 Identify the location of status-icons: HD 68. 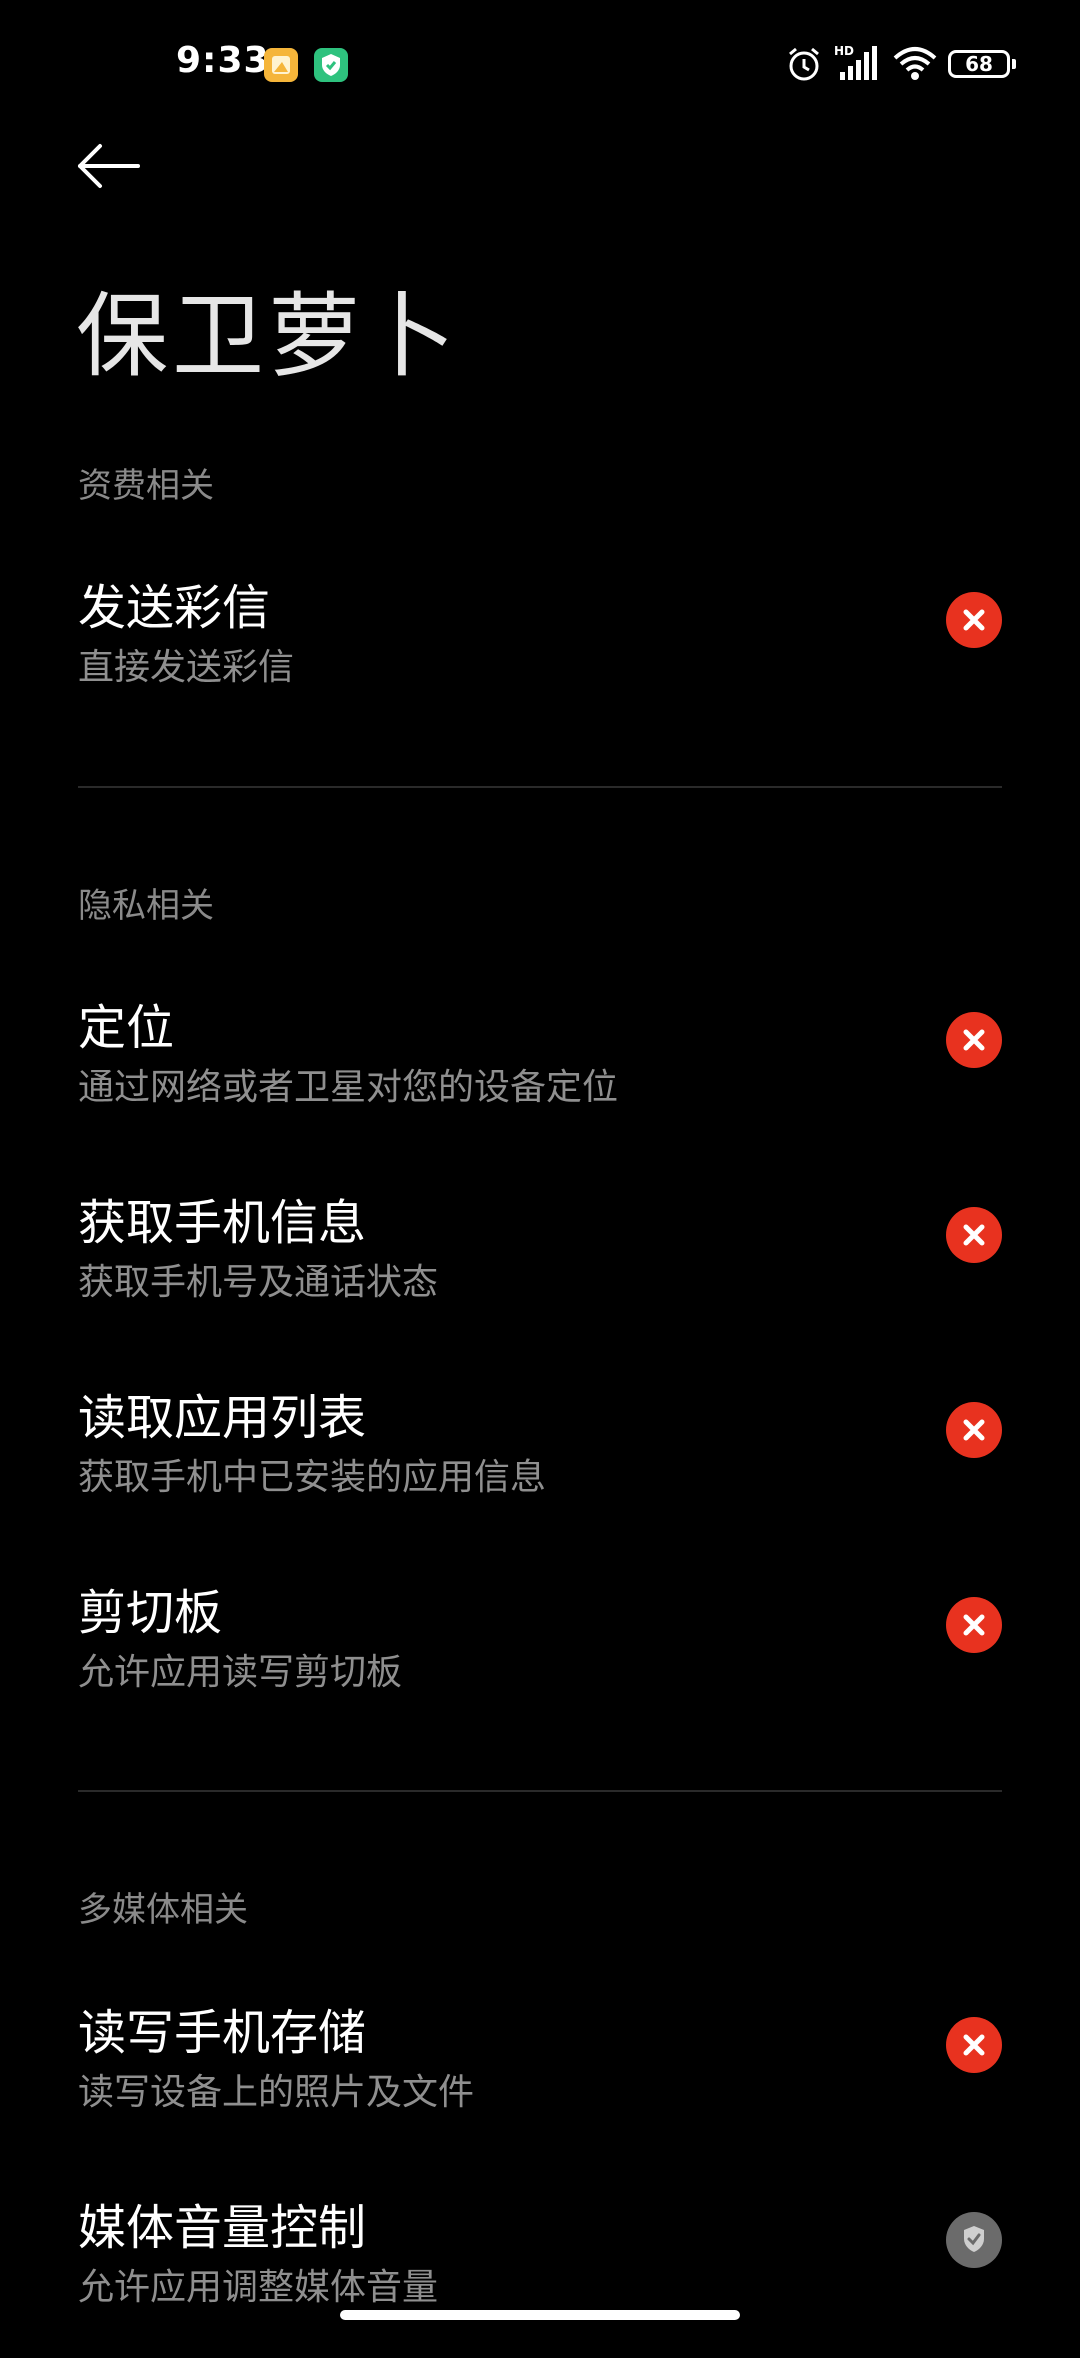
(904, 66).